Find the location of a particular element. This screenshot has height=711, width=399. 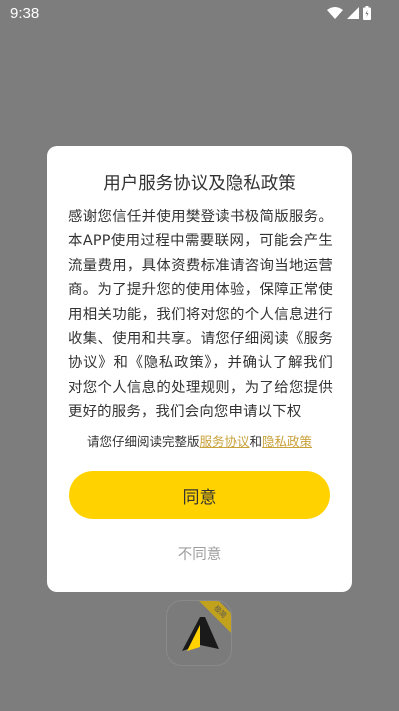

status-time: 9:38 is located at coordinates (25, 13).